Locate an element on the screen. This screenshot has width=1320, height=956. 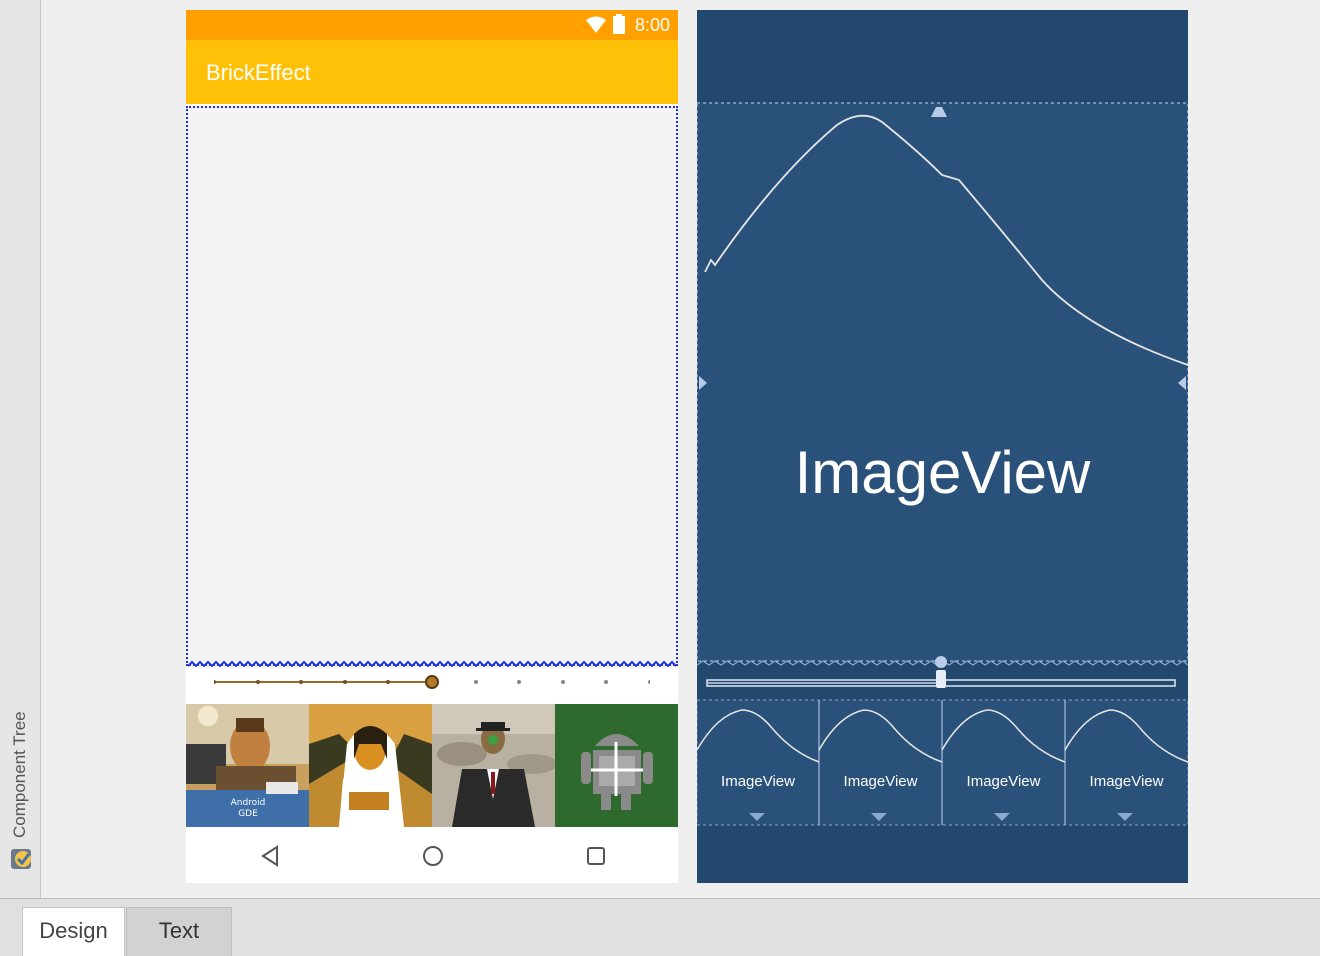
blueprint-imageview-label: ImageView is located at coordinates (942, 472).